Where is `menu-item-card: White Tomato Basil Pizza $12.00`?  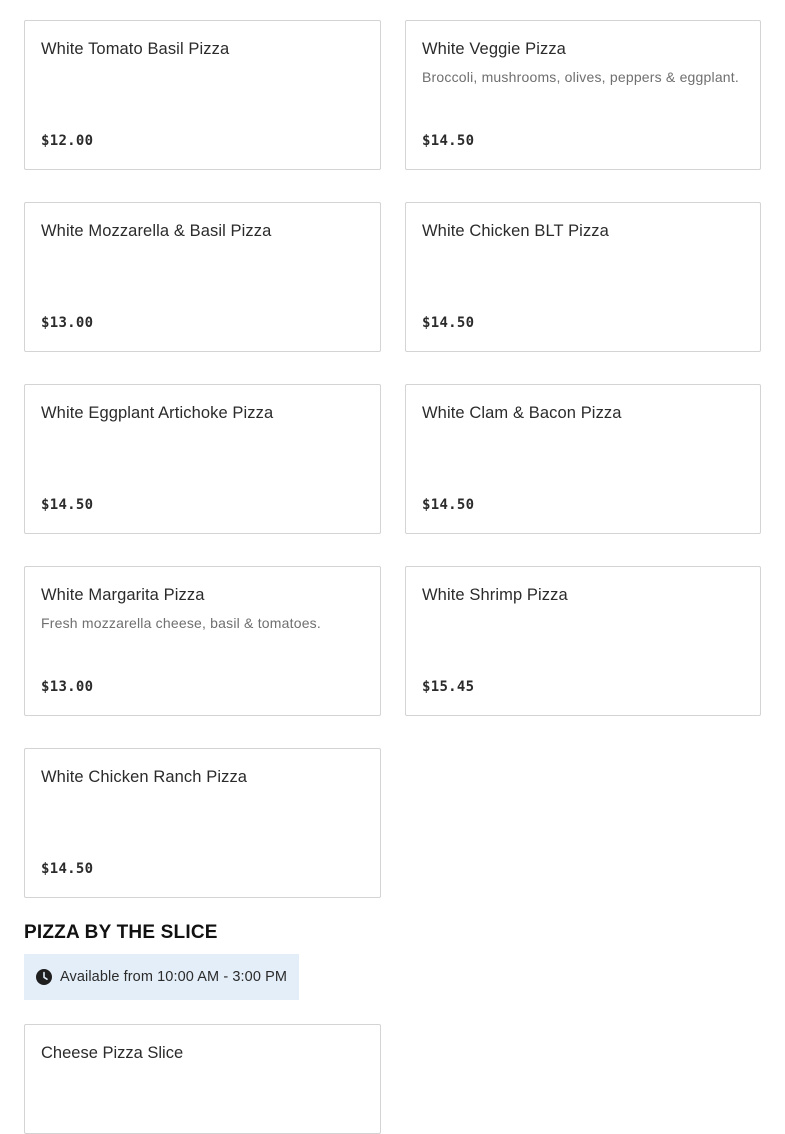
menu-item-card: White Tomato Basil Pizza $12.00 is located at coordinates (202, 95).